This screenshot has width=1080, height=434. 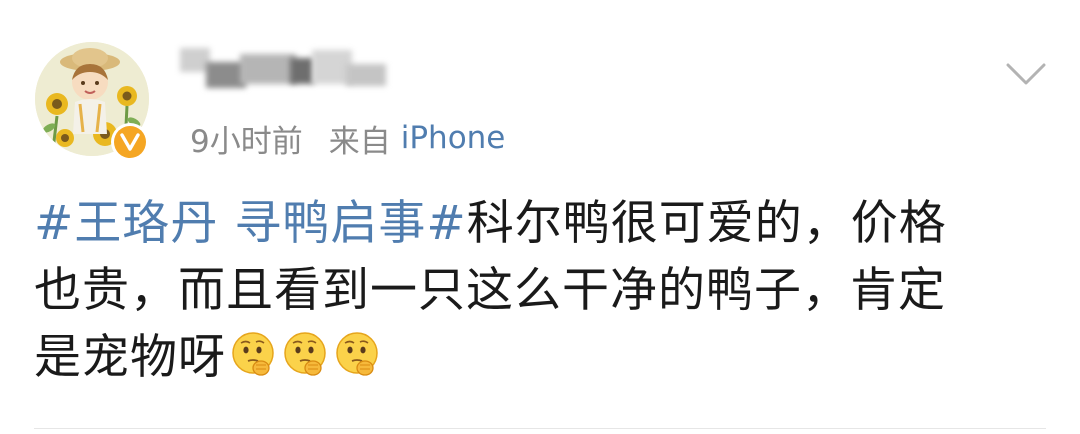 I want to click on post-menu-button, so click(x=1026, y=74).